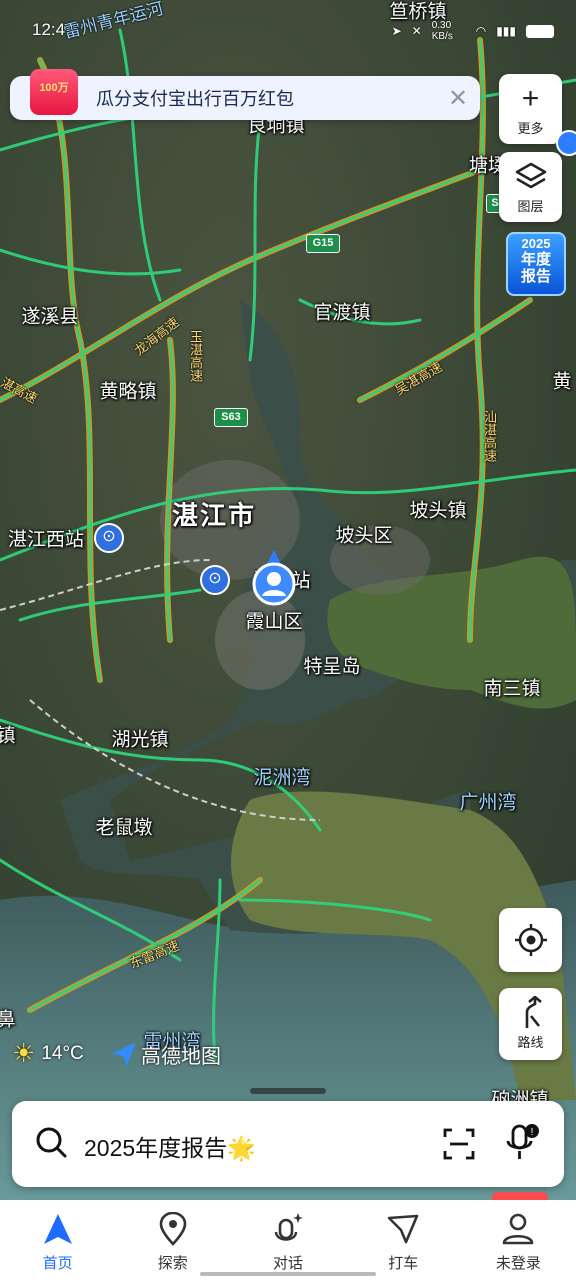  Describe the element at coordinates (341, 311) in the screenshot. I see `place-guandu: 官渡镇` at that location.